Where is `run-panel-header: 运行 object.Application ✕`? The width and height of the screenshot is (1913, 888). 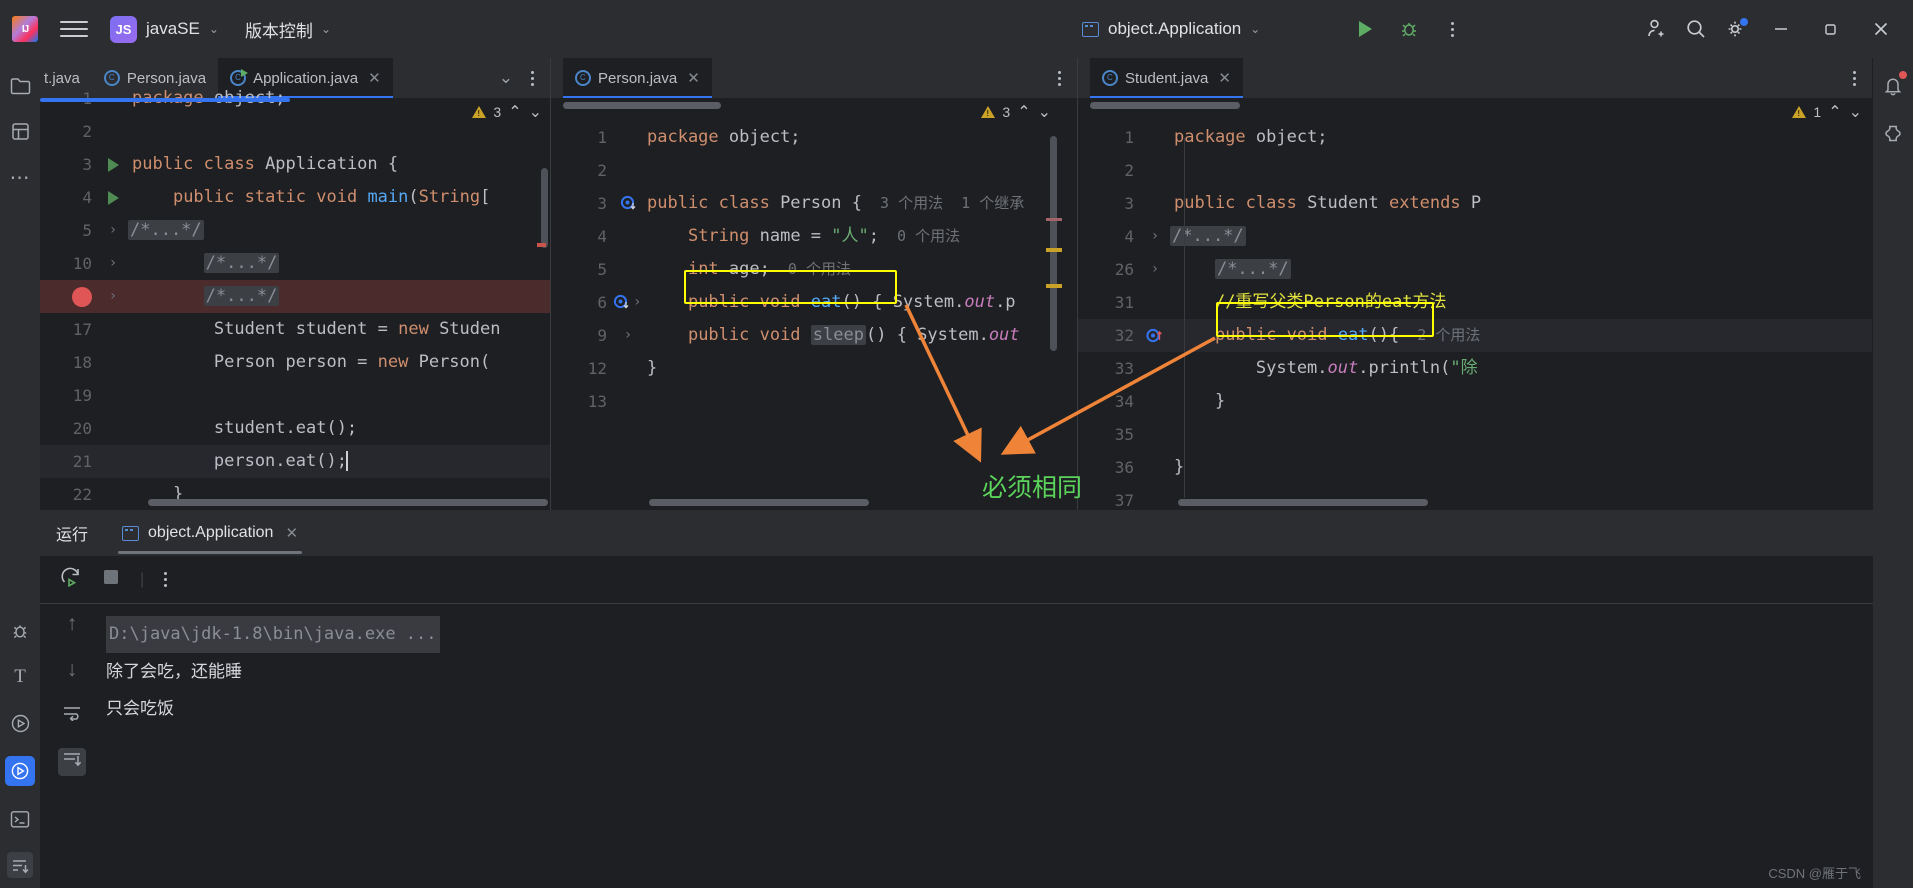 run-panel-header: 运行 object.Application ✕ is located at coordinates (956, 533).